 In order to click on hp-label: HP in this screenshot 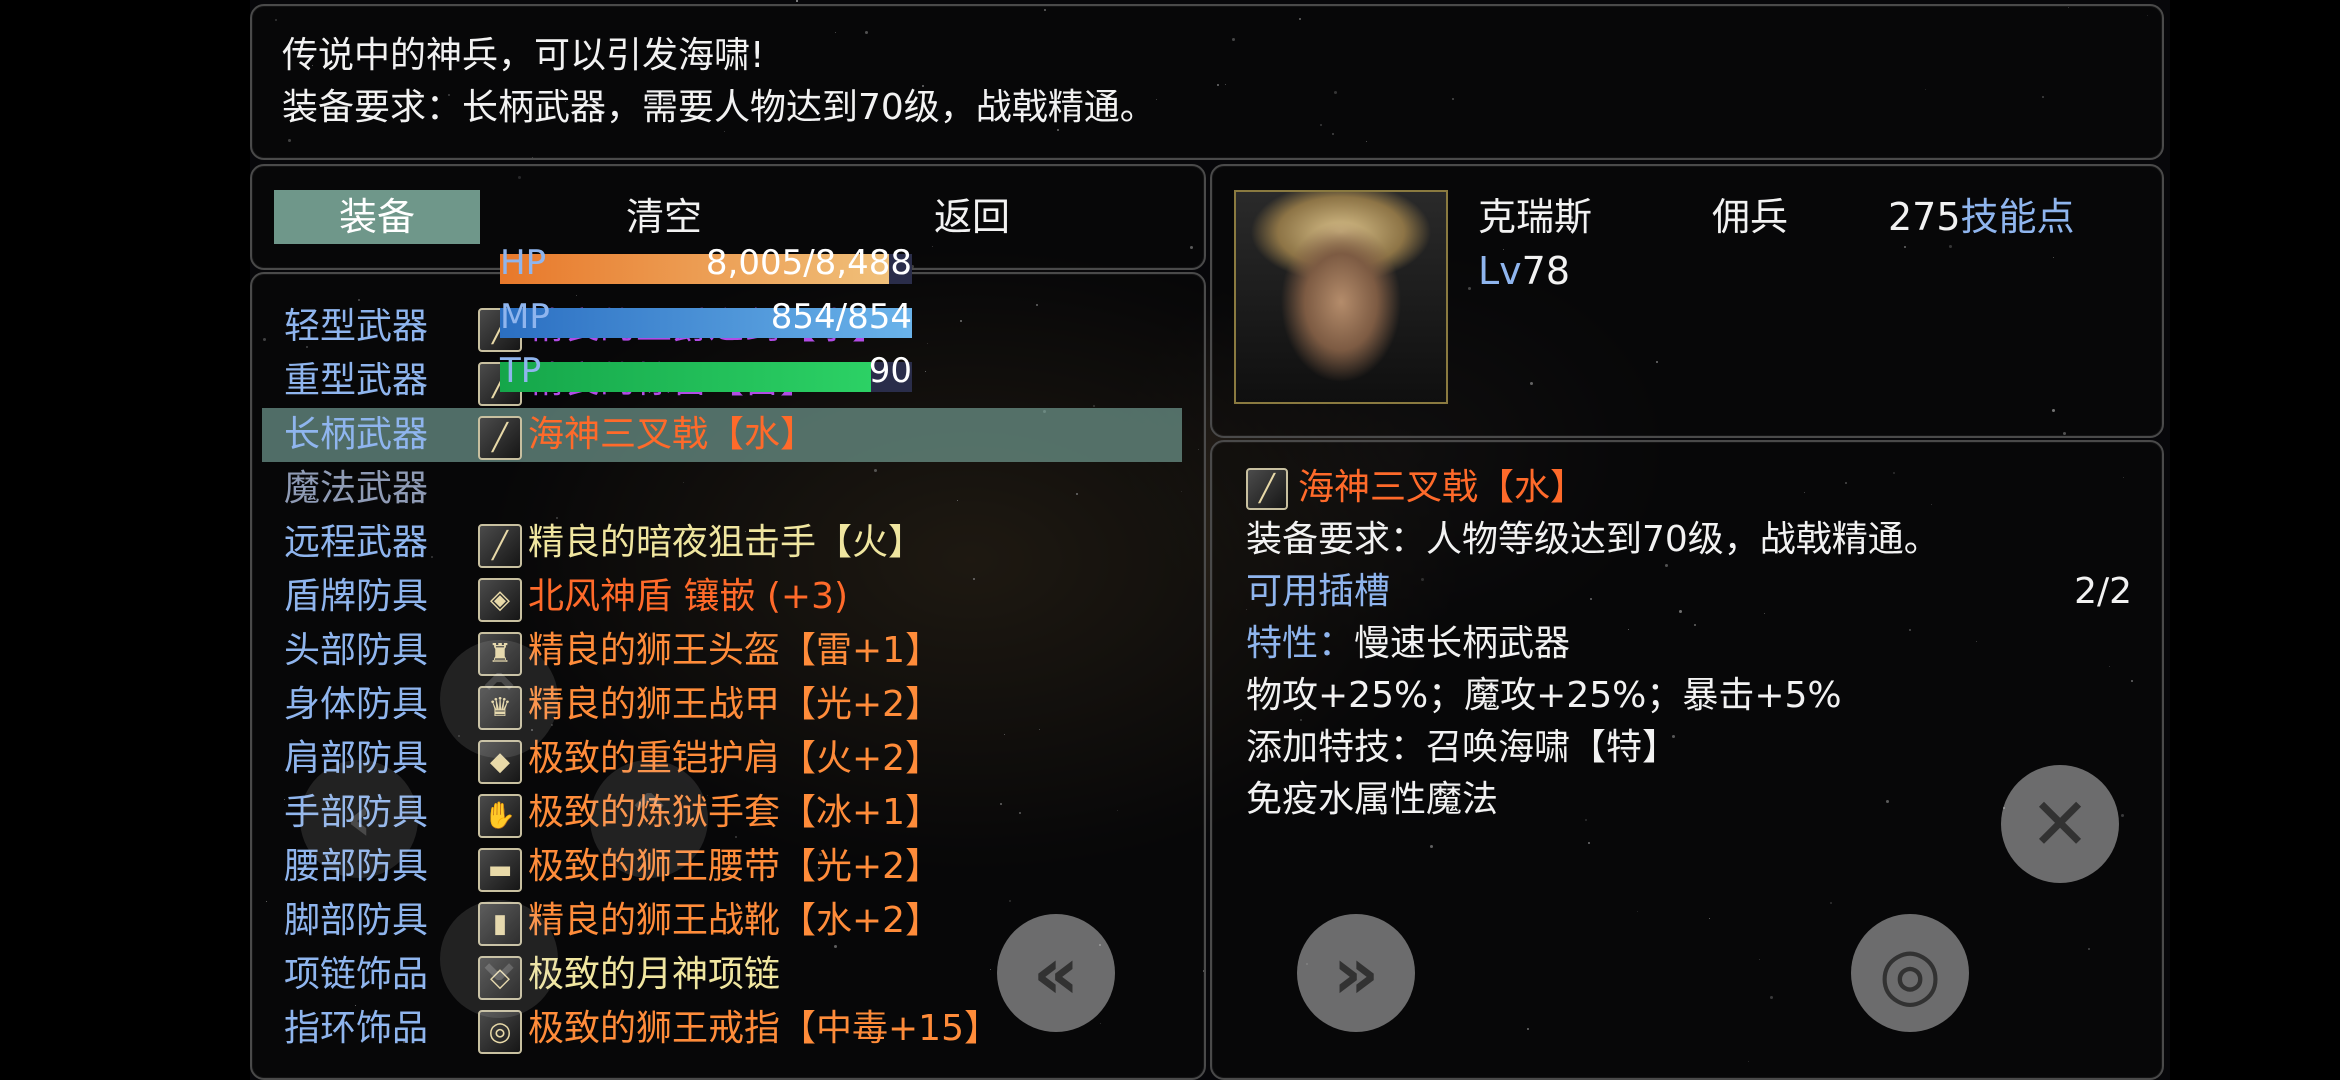, I will do `click(523, 263)`.